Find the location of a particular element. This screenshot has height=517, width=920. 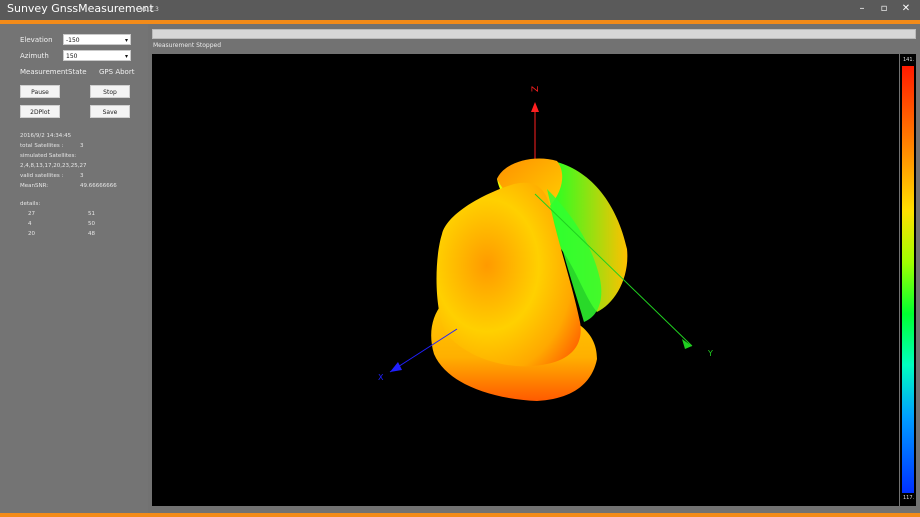

elevation-select: -150 ▾ is located at coordinates (97, 39).